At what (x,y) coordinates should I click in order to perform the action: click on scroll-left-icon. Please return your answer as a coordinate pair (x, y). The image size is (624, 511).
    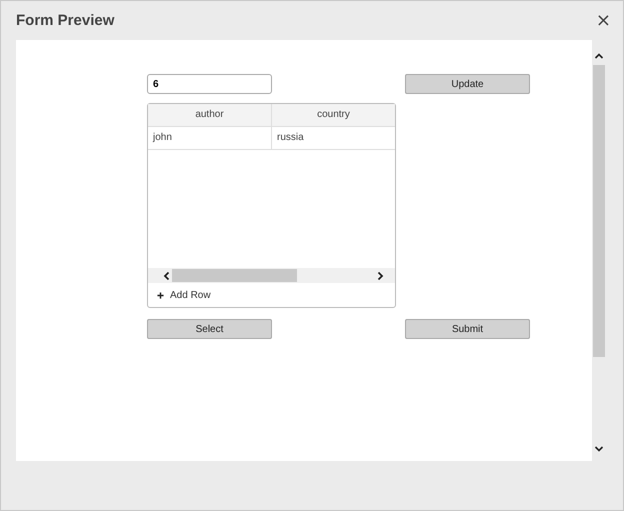
    Looking at the image, I should click on (167, 275).